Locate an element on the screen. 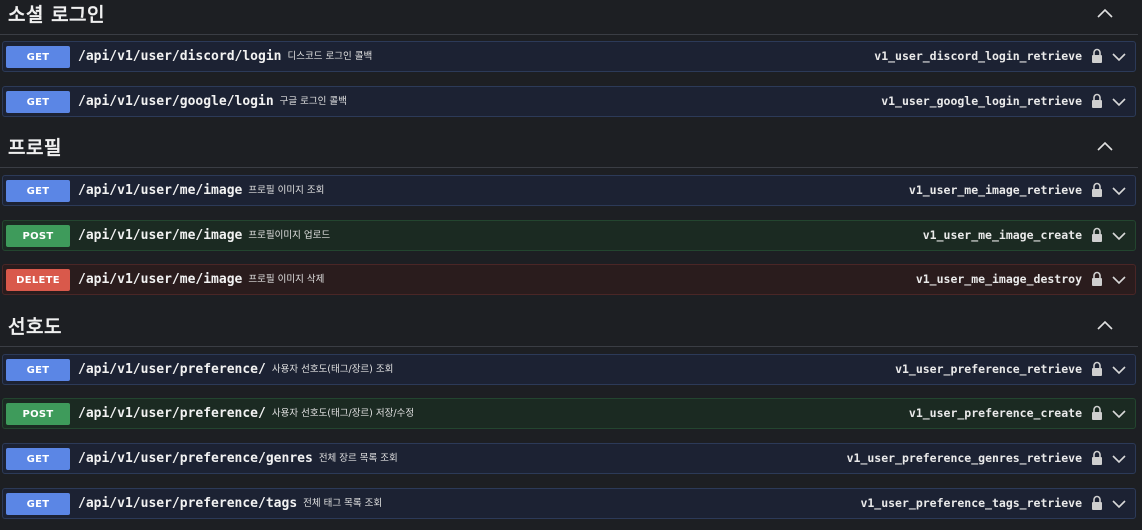  operation-summary: 디스코드 로그인 콜백 is located at coordinates (330, 56).